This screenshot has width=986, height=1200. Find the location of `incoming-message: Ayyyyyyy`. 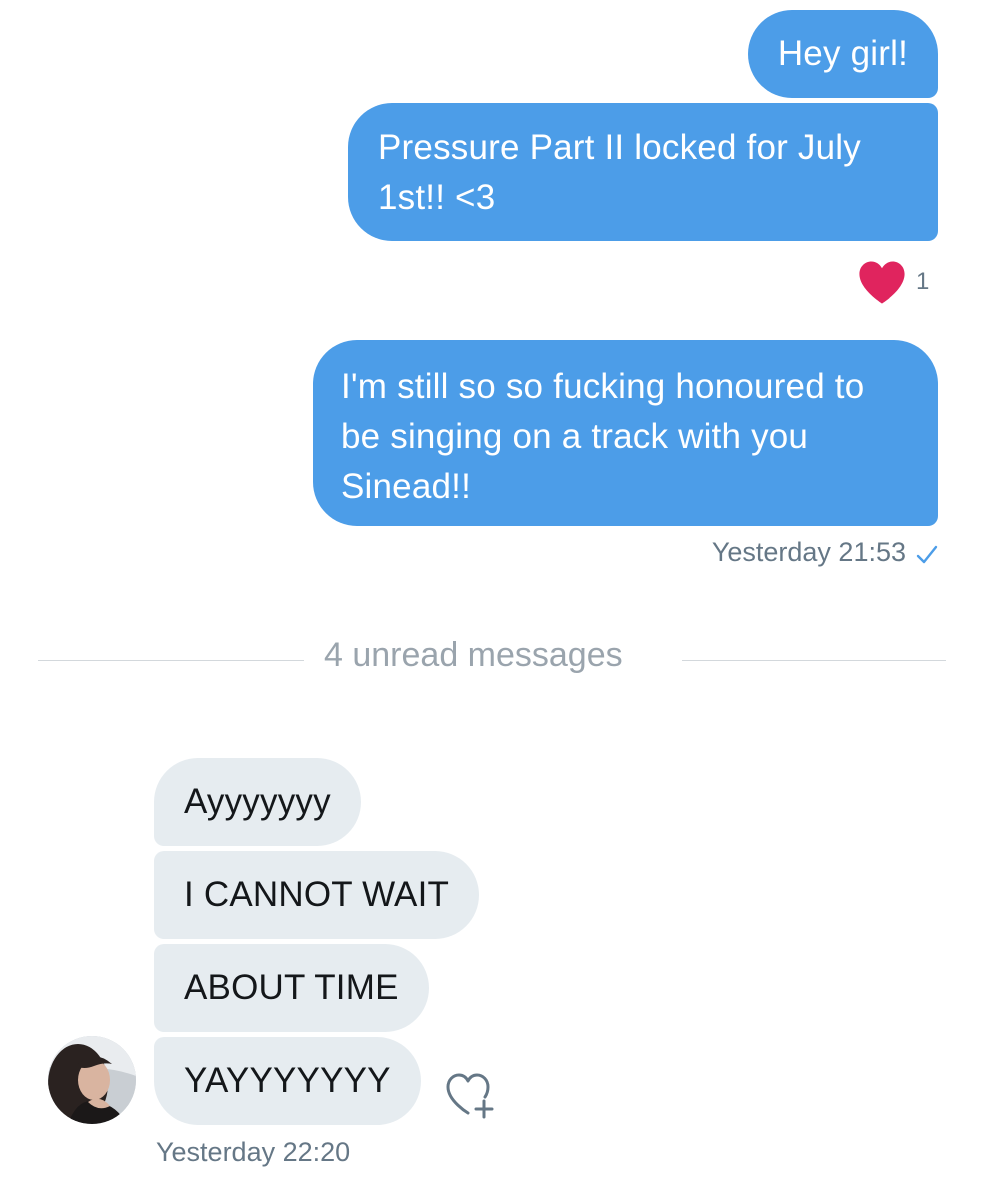

incoming-message: Ayyyyyyy is located at coordinates (257, 802).